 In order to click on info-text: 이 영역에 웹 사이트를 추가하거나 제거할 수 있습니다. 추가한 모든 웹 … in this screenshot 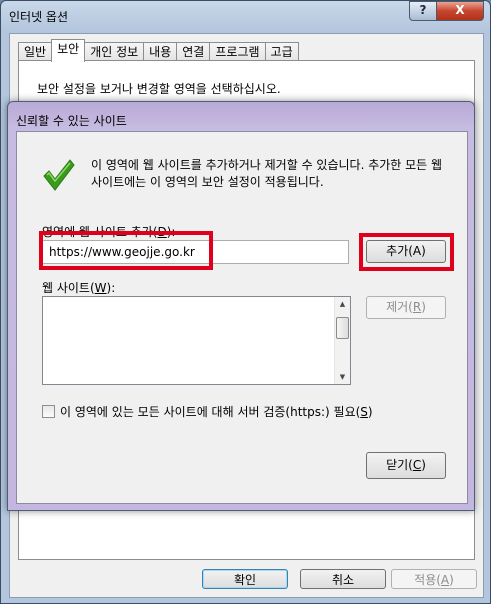, I will do `click(267, 173)`.